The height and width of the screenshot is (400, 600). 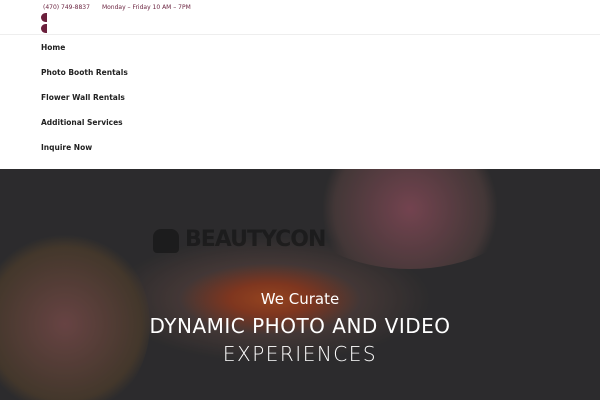 I want to click on site-logo, so click(x=44, y=23).